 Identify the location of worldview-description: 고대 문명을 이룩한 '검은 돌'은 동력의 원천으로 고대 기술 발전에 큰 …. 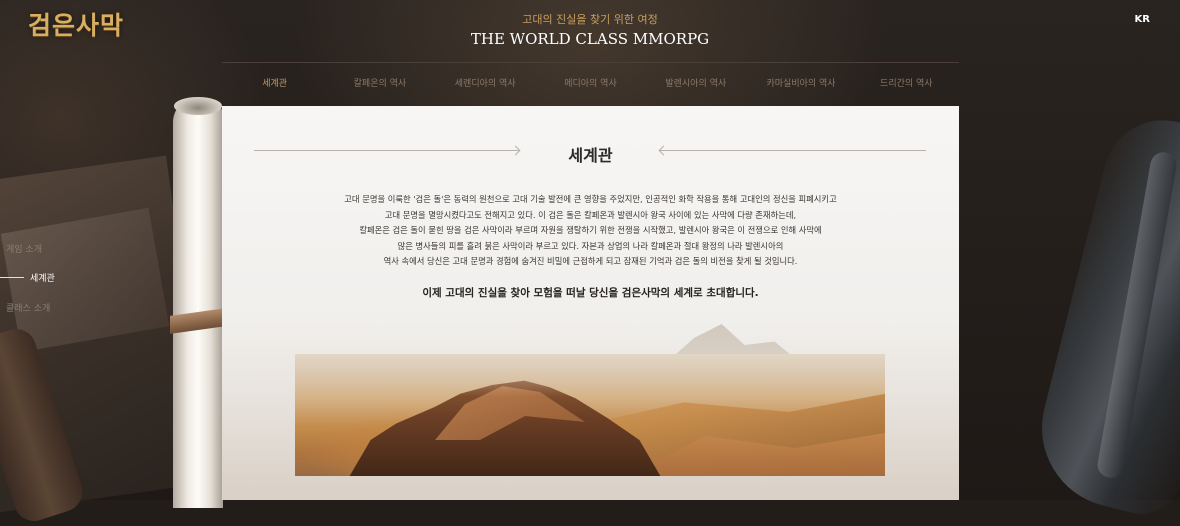
(590, 231).